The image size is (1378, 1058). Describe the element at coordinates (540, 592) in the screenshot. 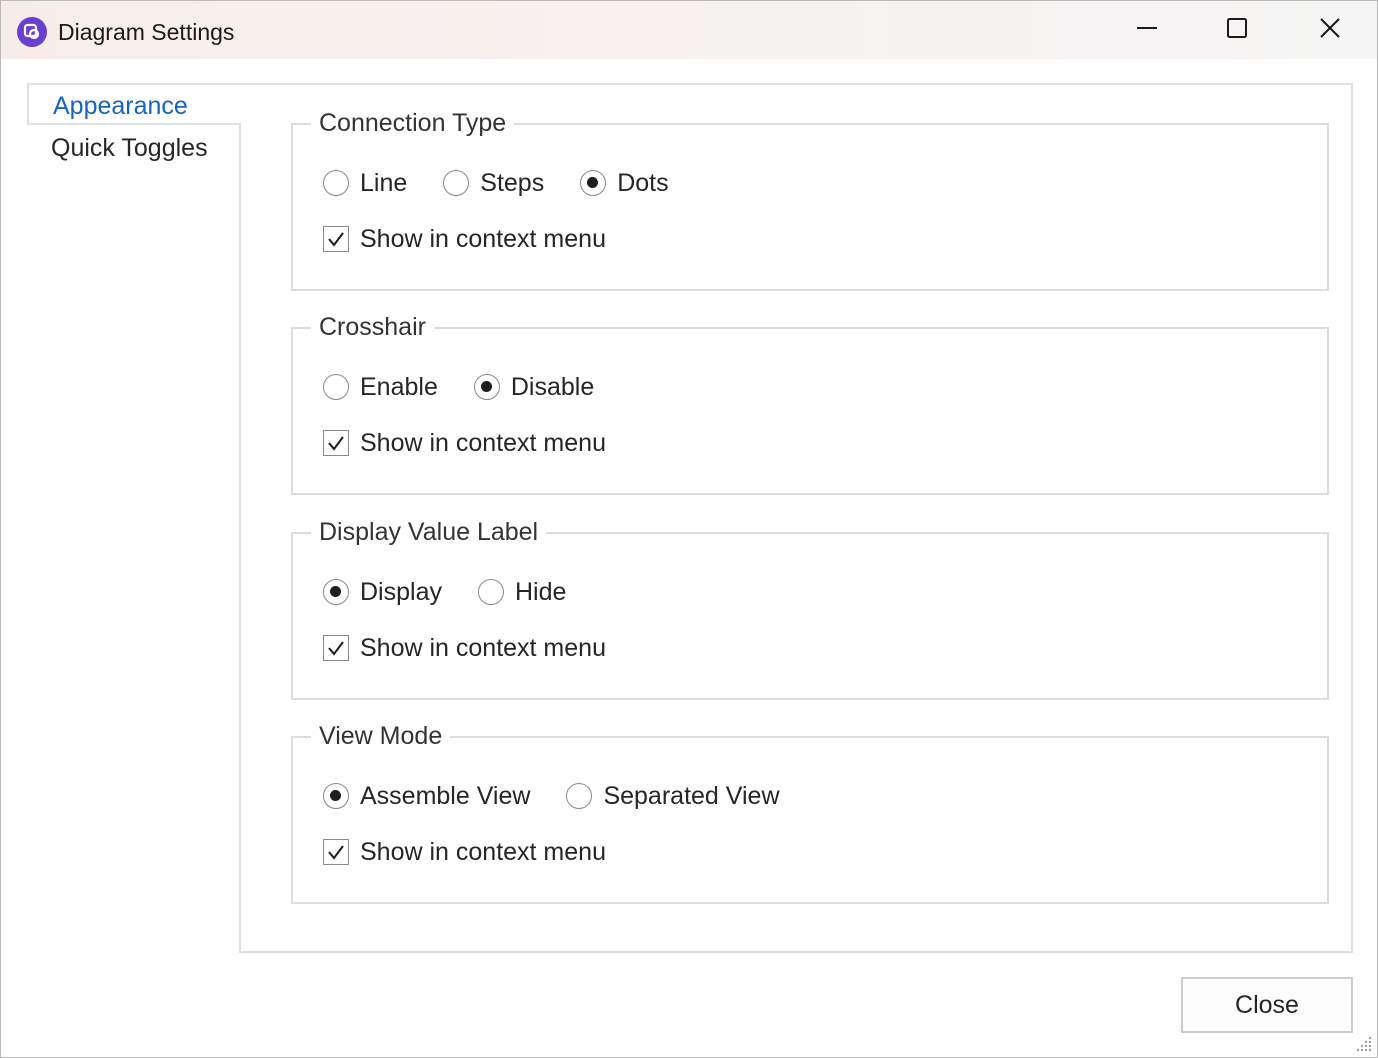

I see `radio-label: Hide` at that location.